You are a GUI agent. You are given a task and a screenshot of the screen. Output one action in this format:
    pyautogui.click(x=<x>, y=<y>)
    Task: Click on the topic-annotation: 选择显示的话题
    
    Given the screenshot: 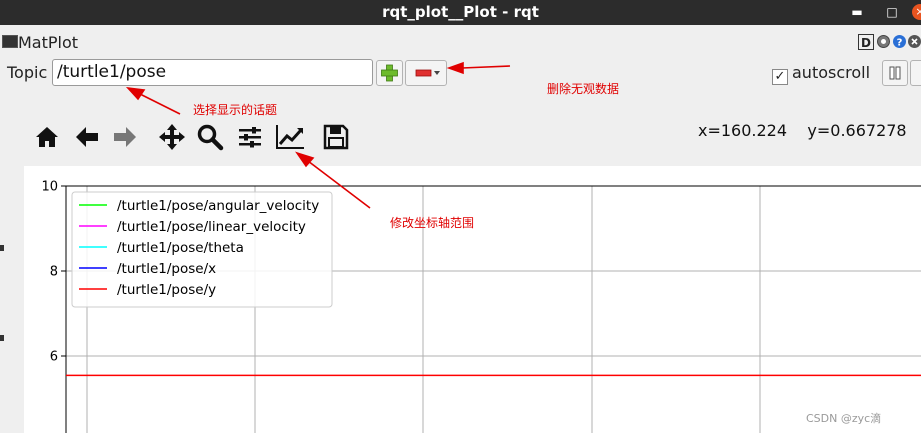 What is the action you would take?
    pyautogui.click(x=235, y=110)
    